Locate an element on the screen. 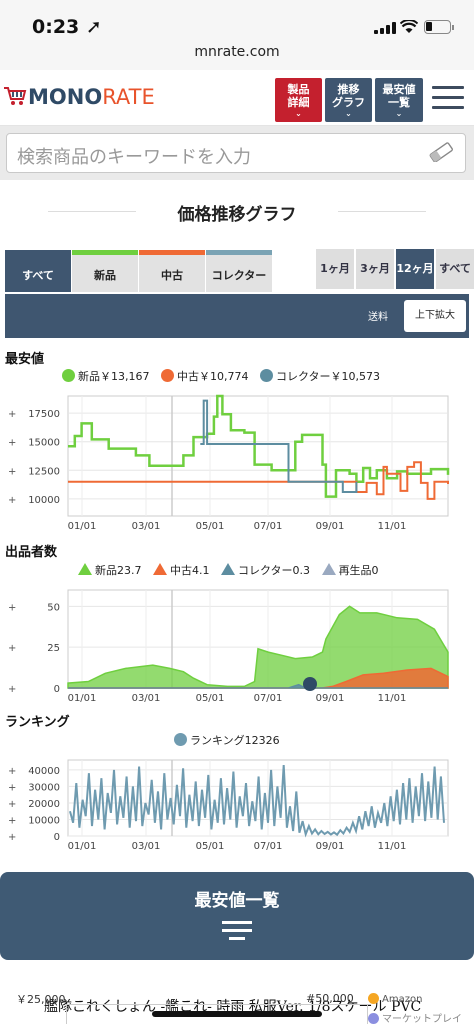 The width and height of the screenshot is (474, 1025). tab-collector: コレクター is located at coordinates (239, 271).